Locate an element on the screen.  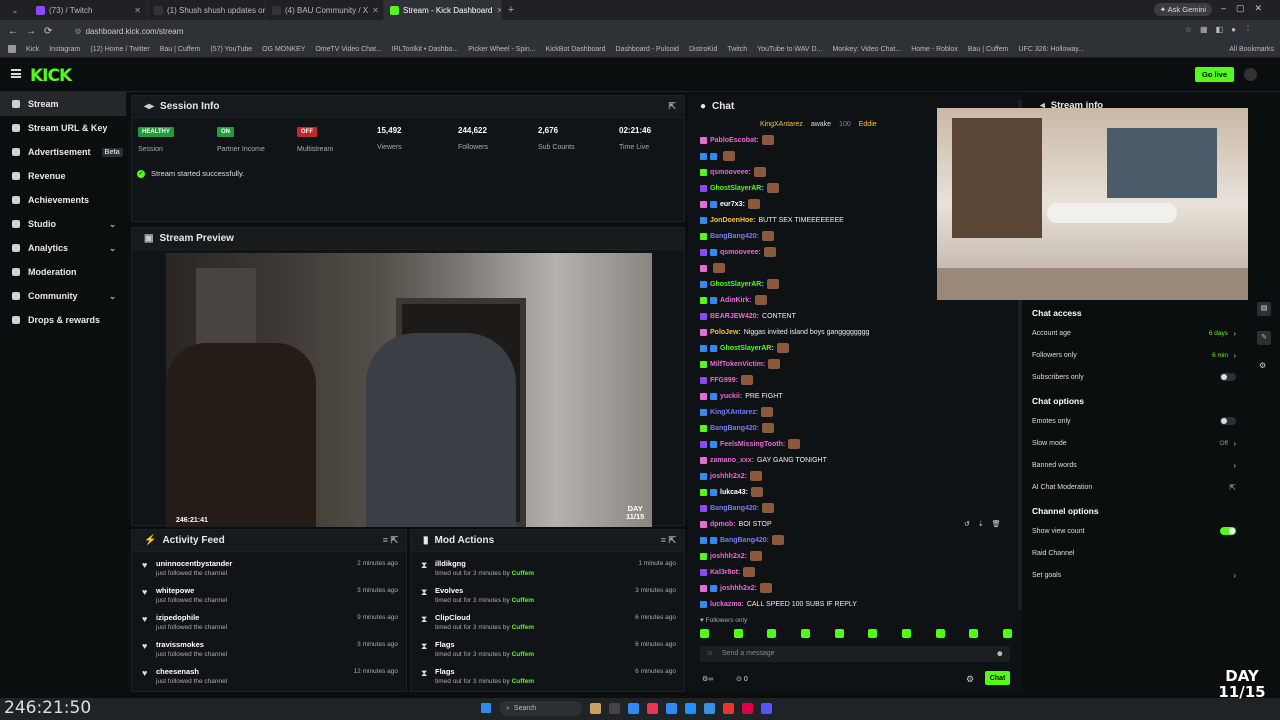
slow-mode-row: Slow mode Off › is located at coordinates (1135, 443).